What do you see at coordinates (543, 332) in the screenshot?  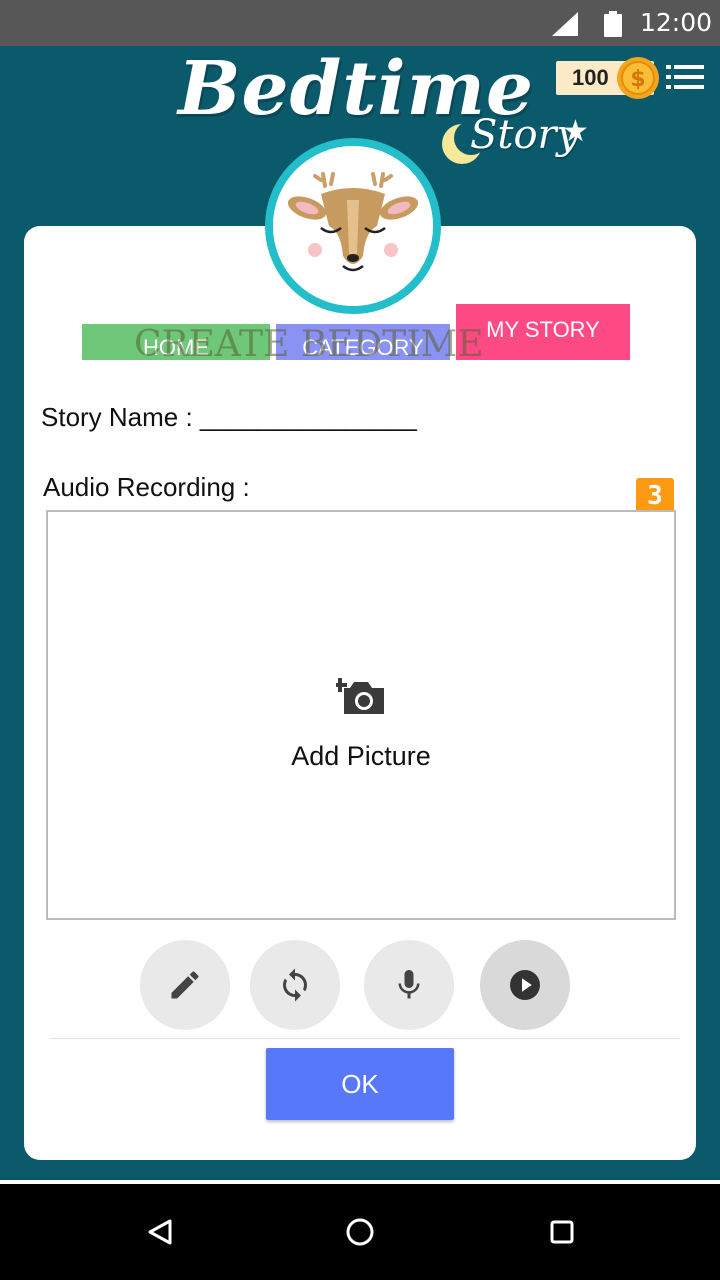 I see `tab-my-story: MY STORY` at bounding box center [543, 332].